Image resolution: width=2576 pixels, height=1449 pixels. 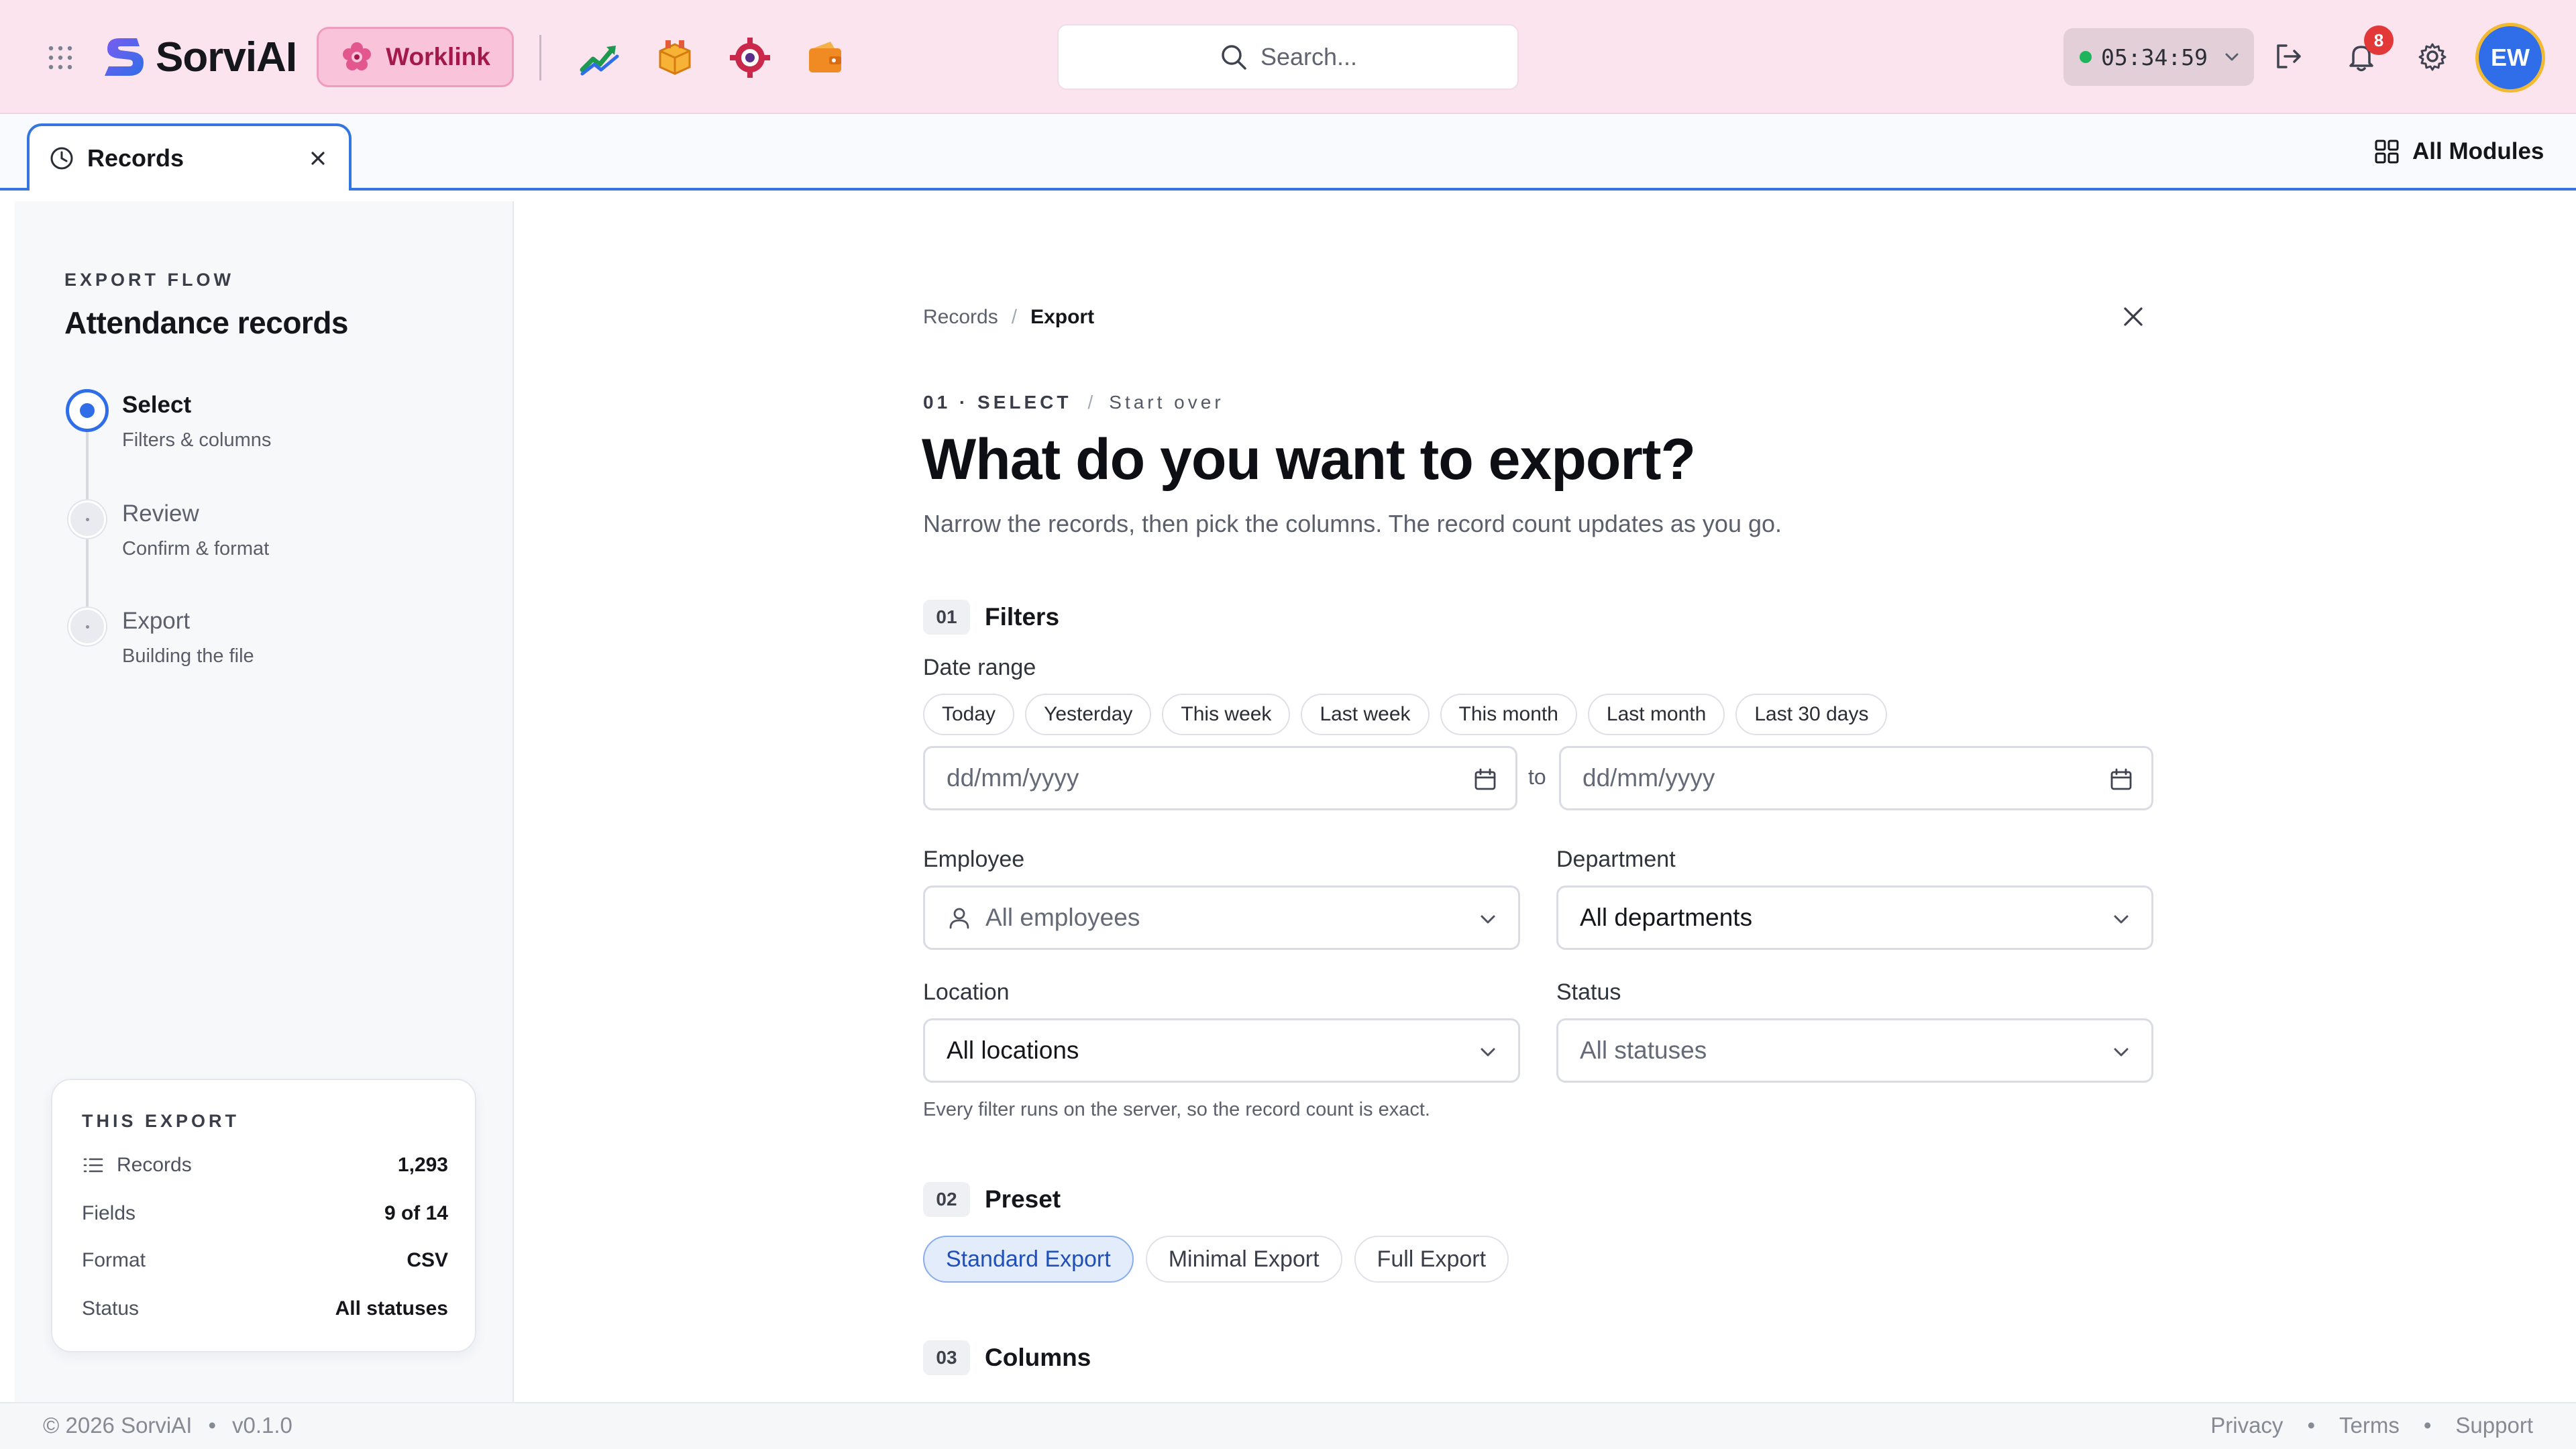 I want to click on section-filters-heading: 01 Filters, so click(x=991, y=617).